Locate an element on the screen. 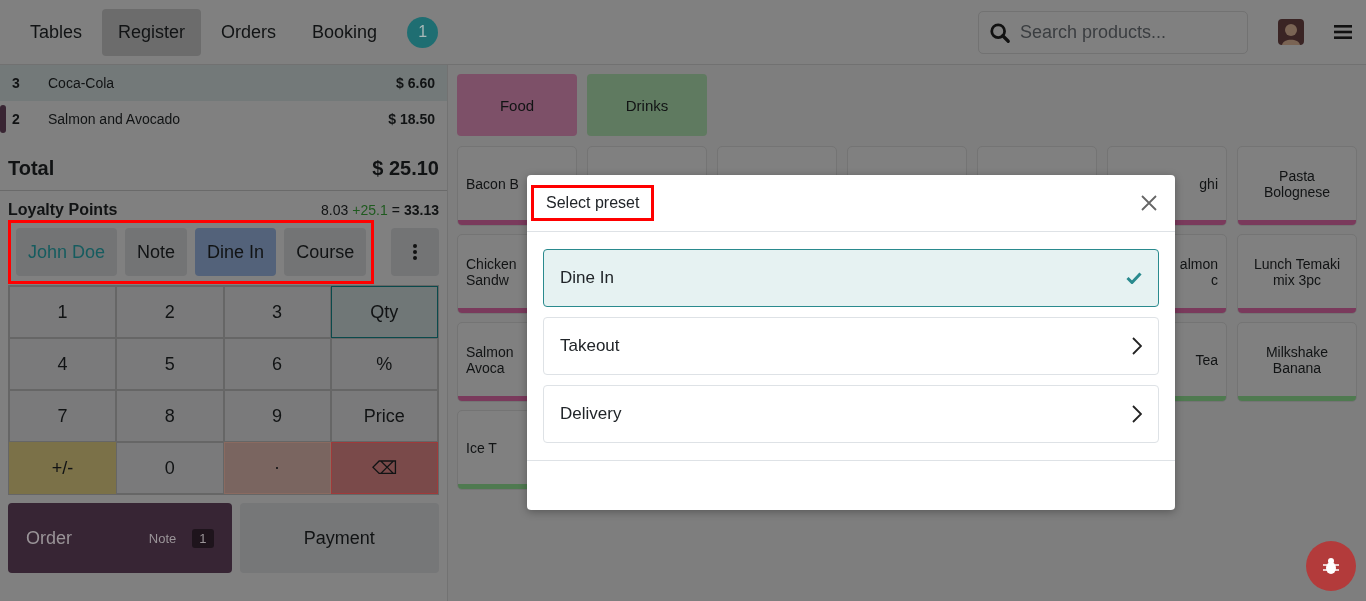 The width and height of the screenshot is (1366, 601). order-line: 2 Salmon and Avocado $ 18.50 is located at coordinates (223, 119).